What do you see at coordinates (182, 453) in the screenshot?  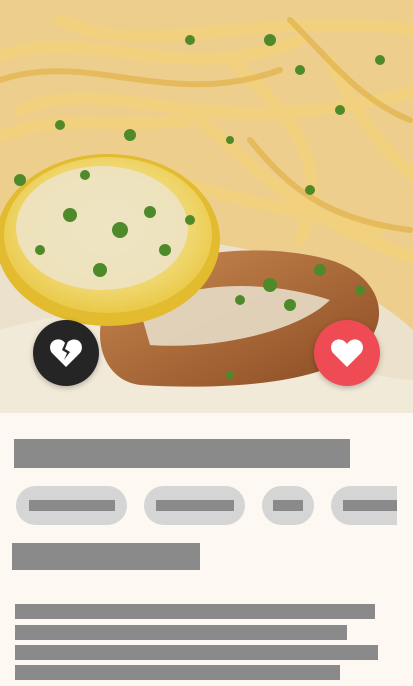 I see `recipe-title-placeholder` at bounding box center [182, 453].